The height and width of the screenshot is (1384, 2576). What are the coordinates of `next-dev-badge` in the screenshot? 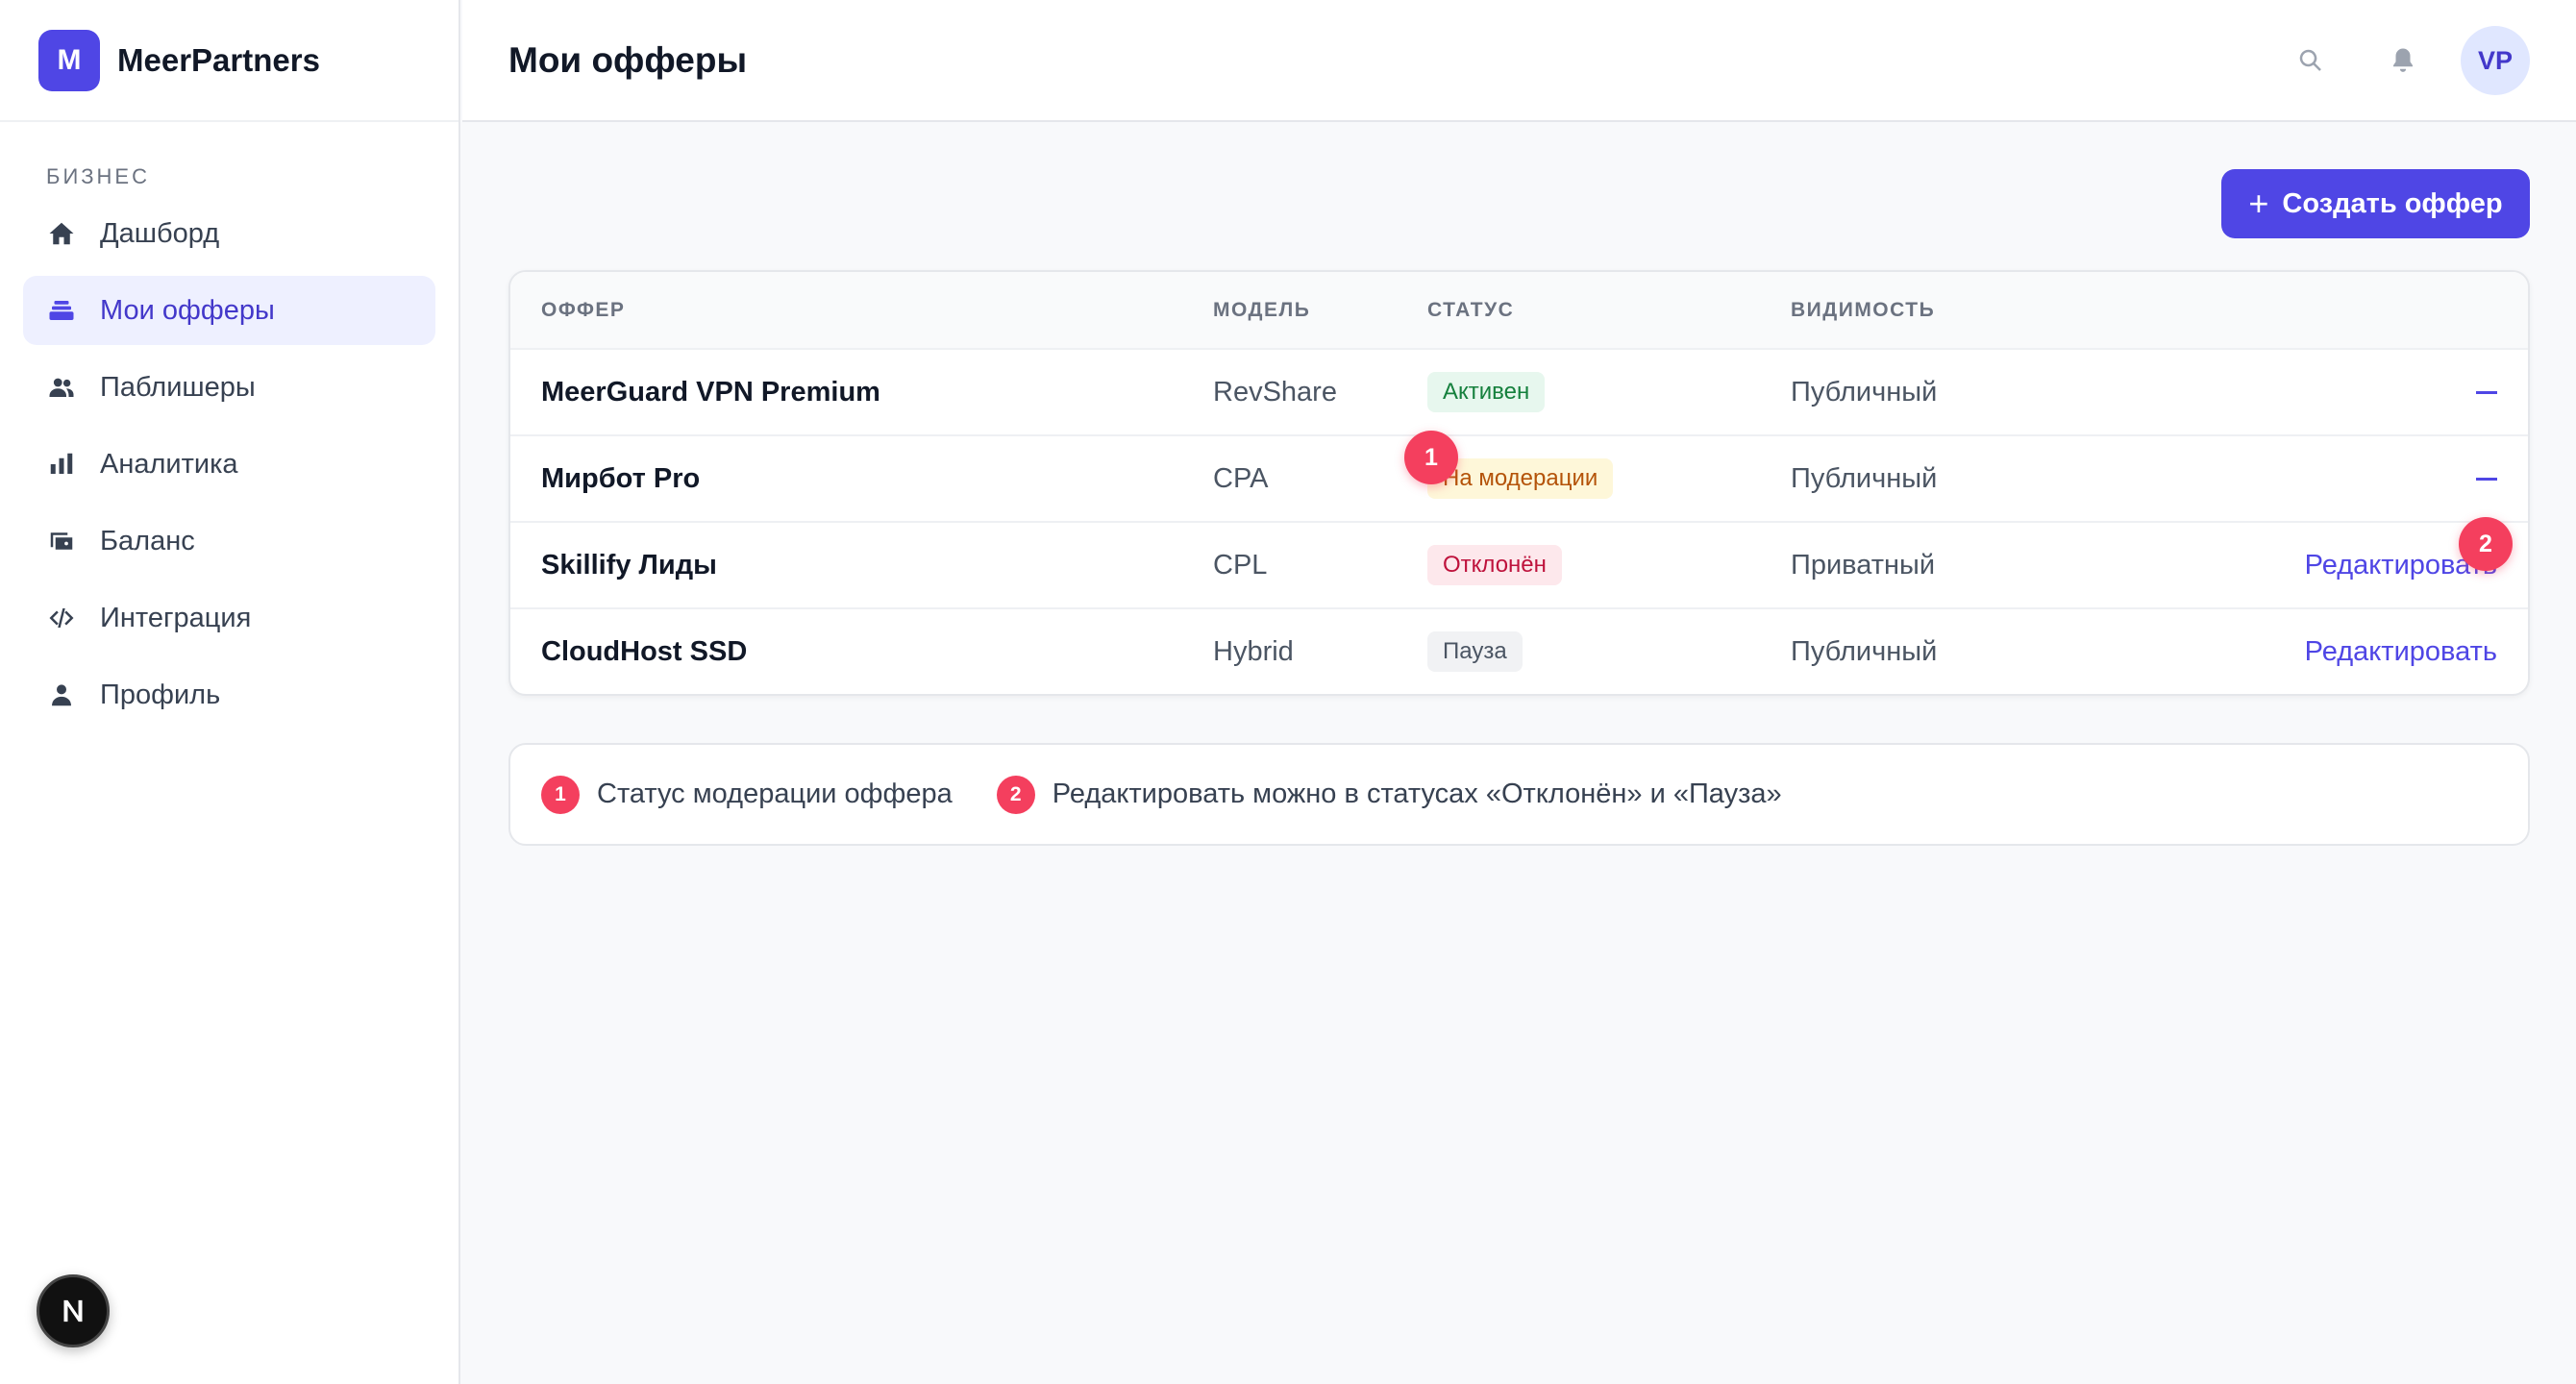 It's located at (73, 1310).